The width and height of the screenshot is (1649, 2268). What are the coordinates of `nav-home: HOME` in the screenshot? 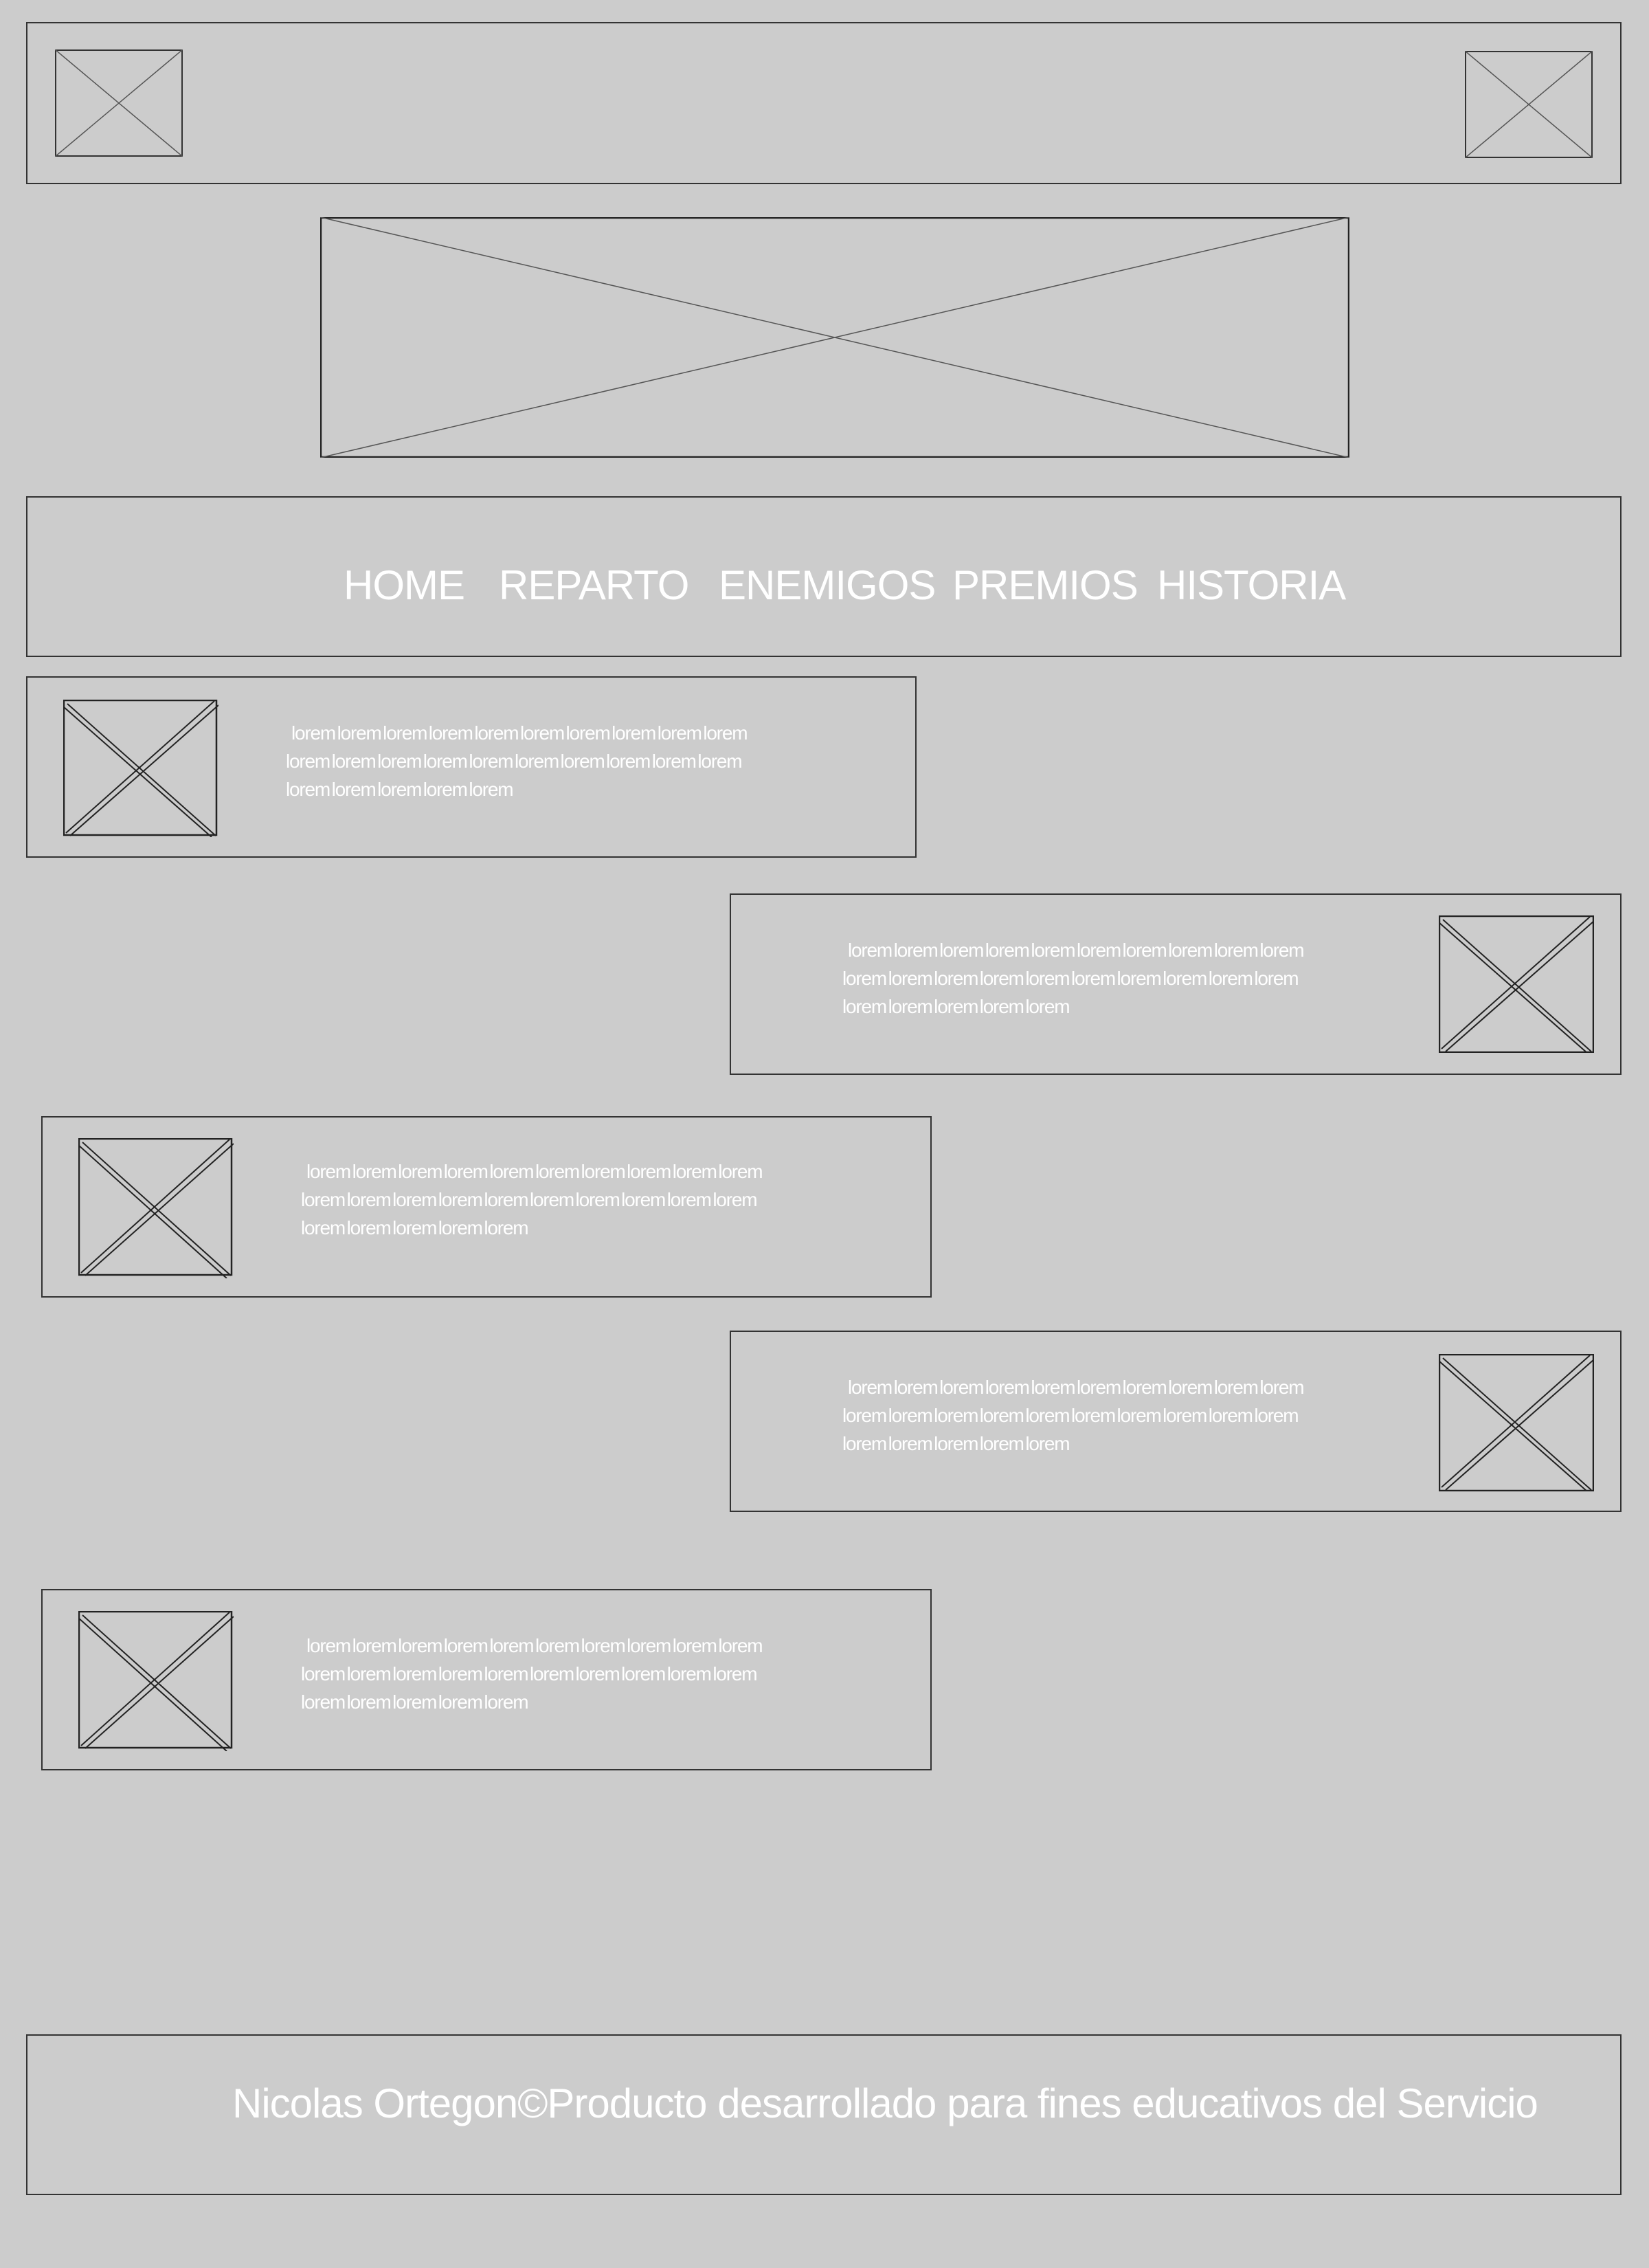 It's located at (405, 585).